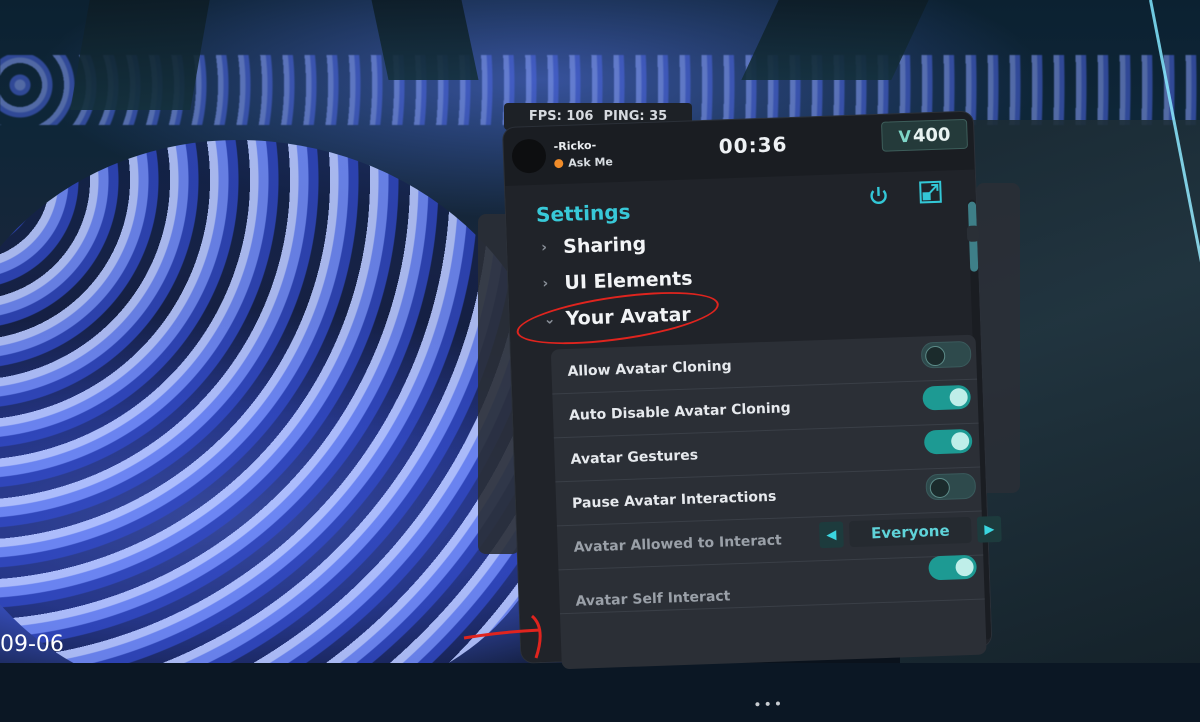 Image resolution: width=1200 pixels, height=722 pixels. Describe the element at coordinates (32, 644) in the screenshot. I see `video-timestamp: 09-06` at that location.